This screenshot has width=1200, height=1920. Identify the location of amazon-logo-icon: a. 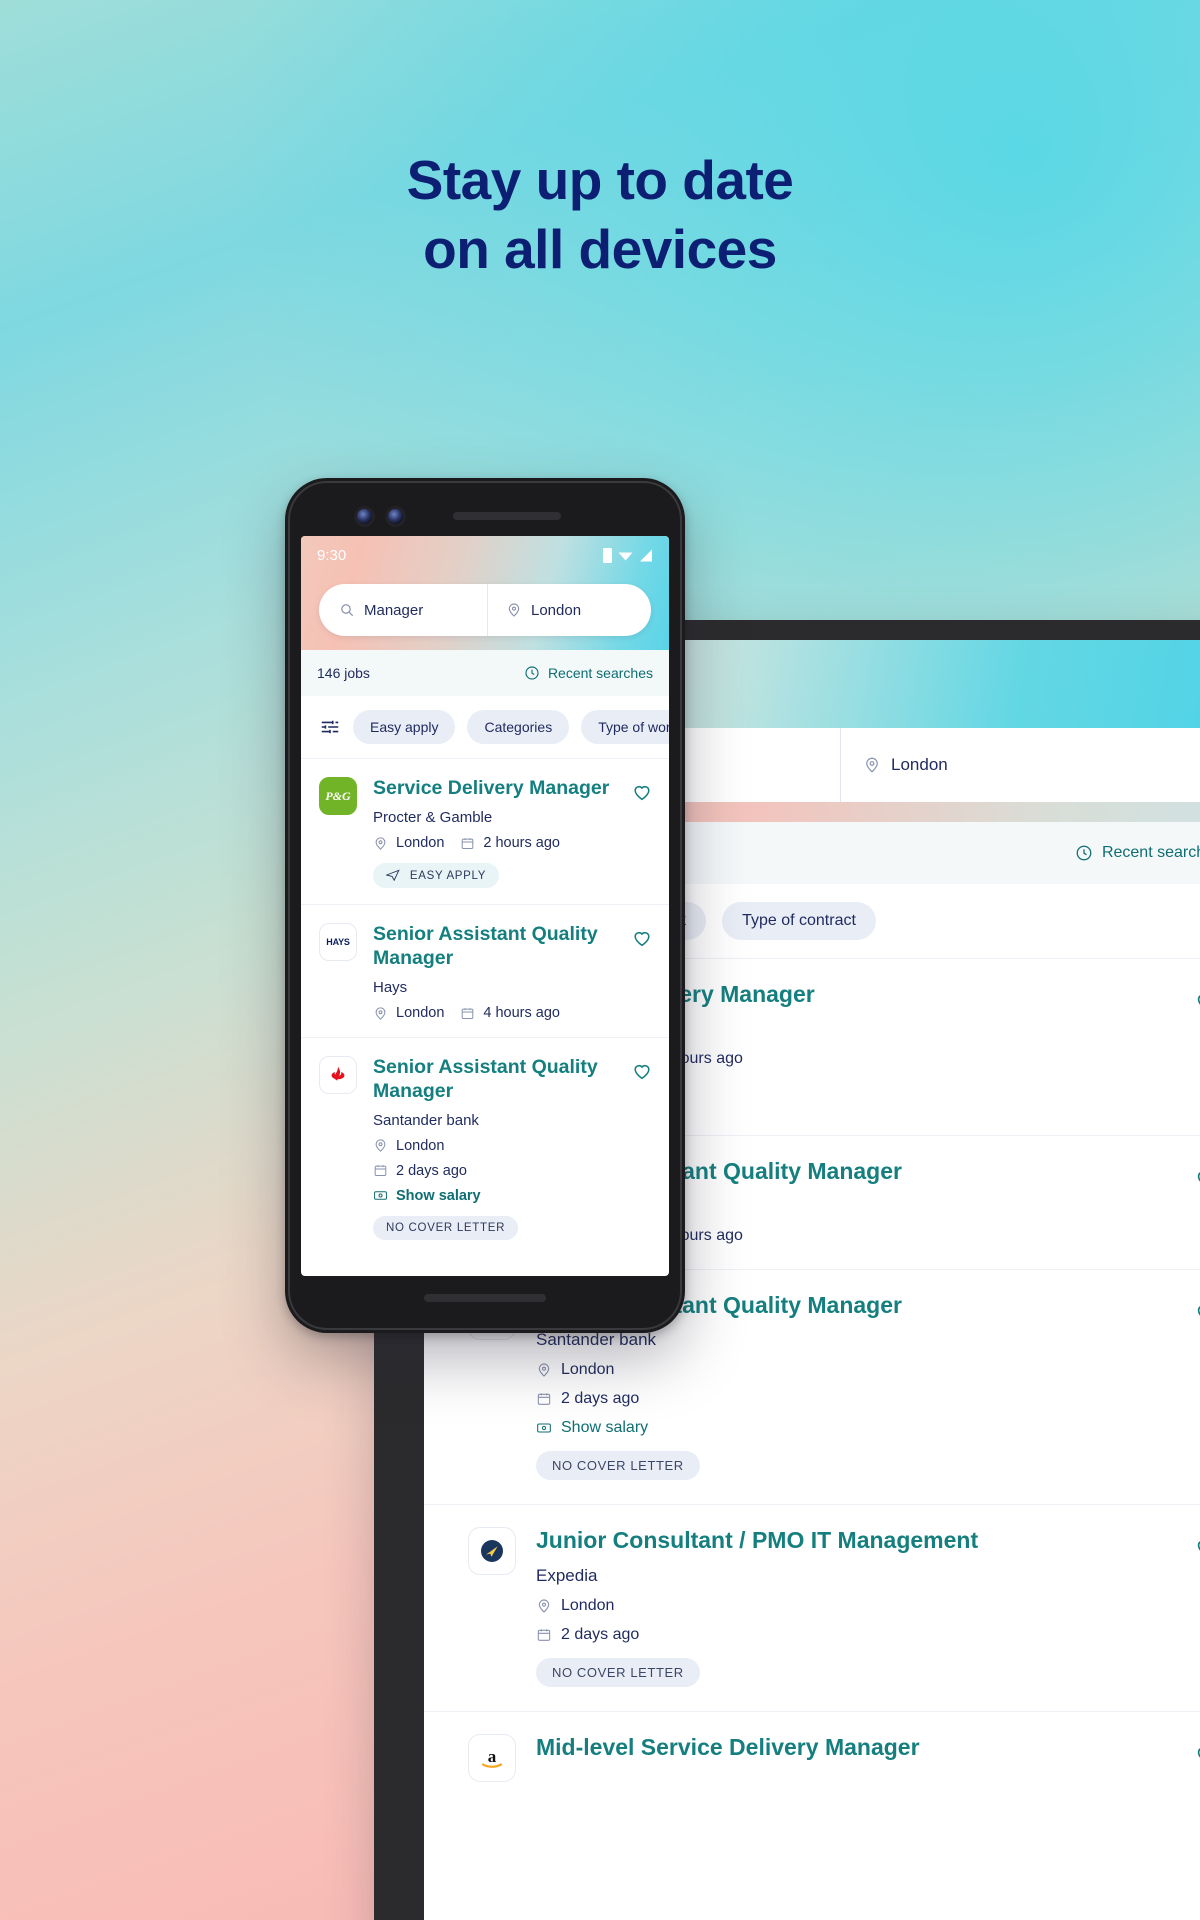
(492, 1757).